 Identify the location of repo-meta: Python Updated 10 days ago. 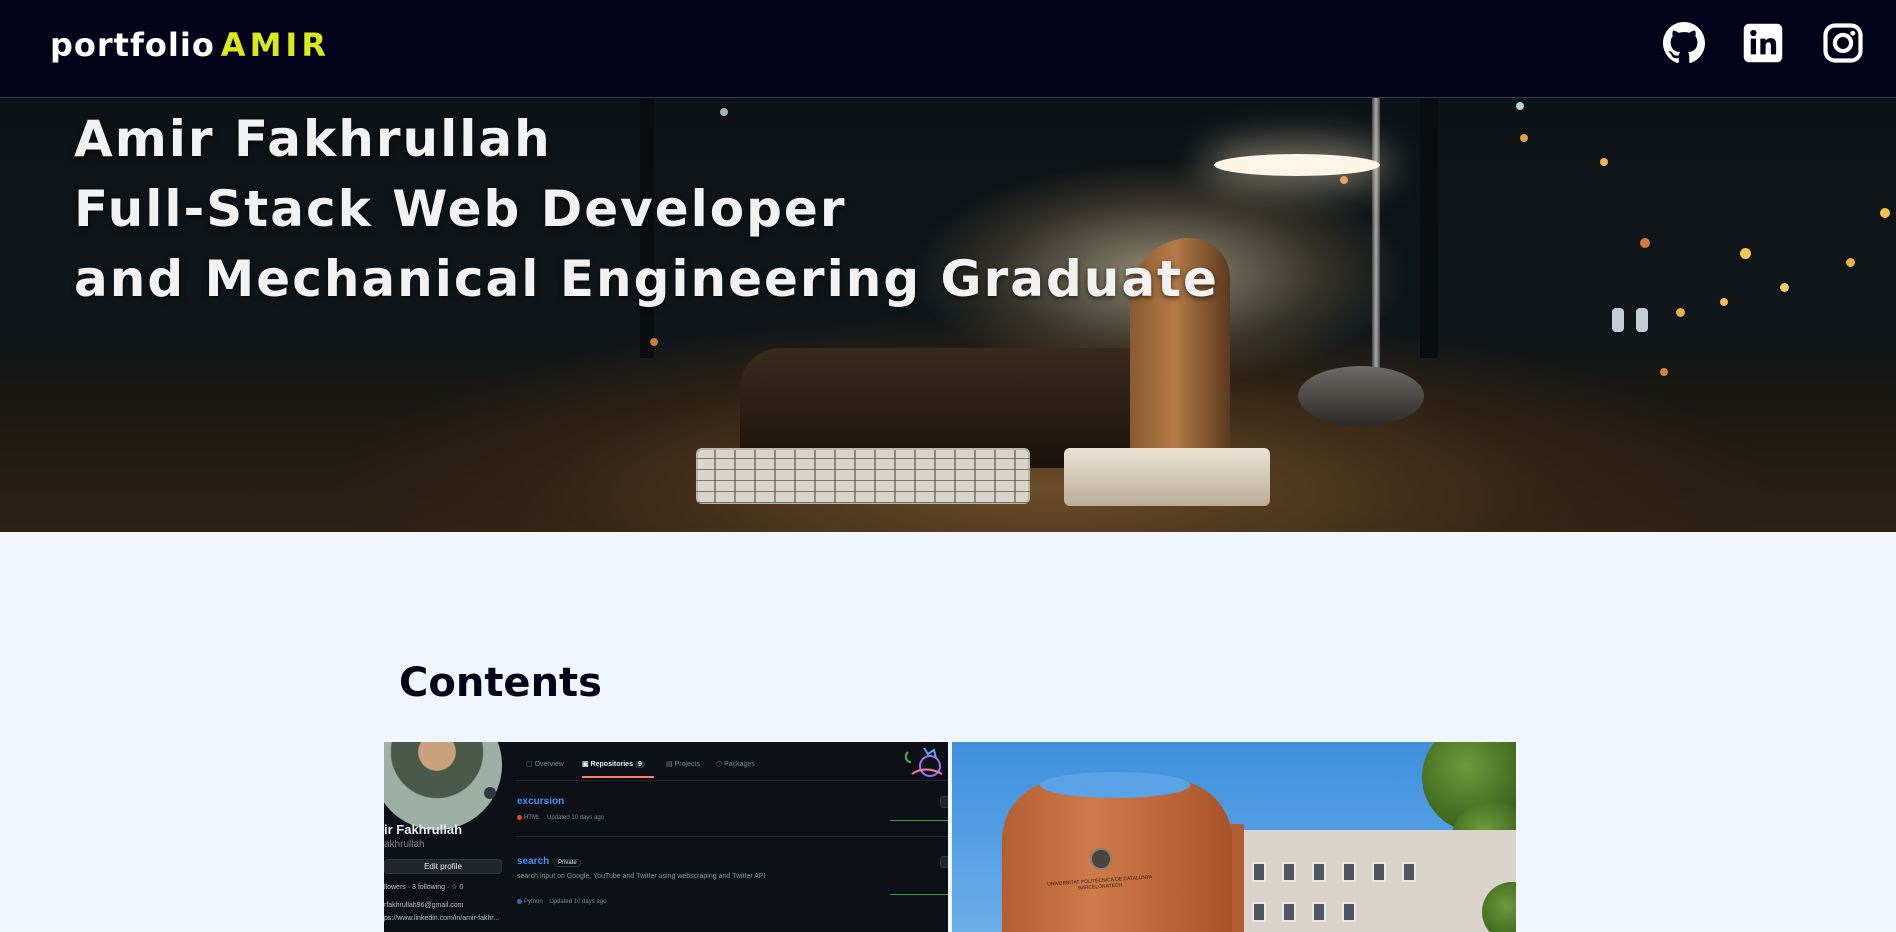
(561, 902).